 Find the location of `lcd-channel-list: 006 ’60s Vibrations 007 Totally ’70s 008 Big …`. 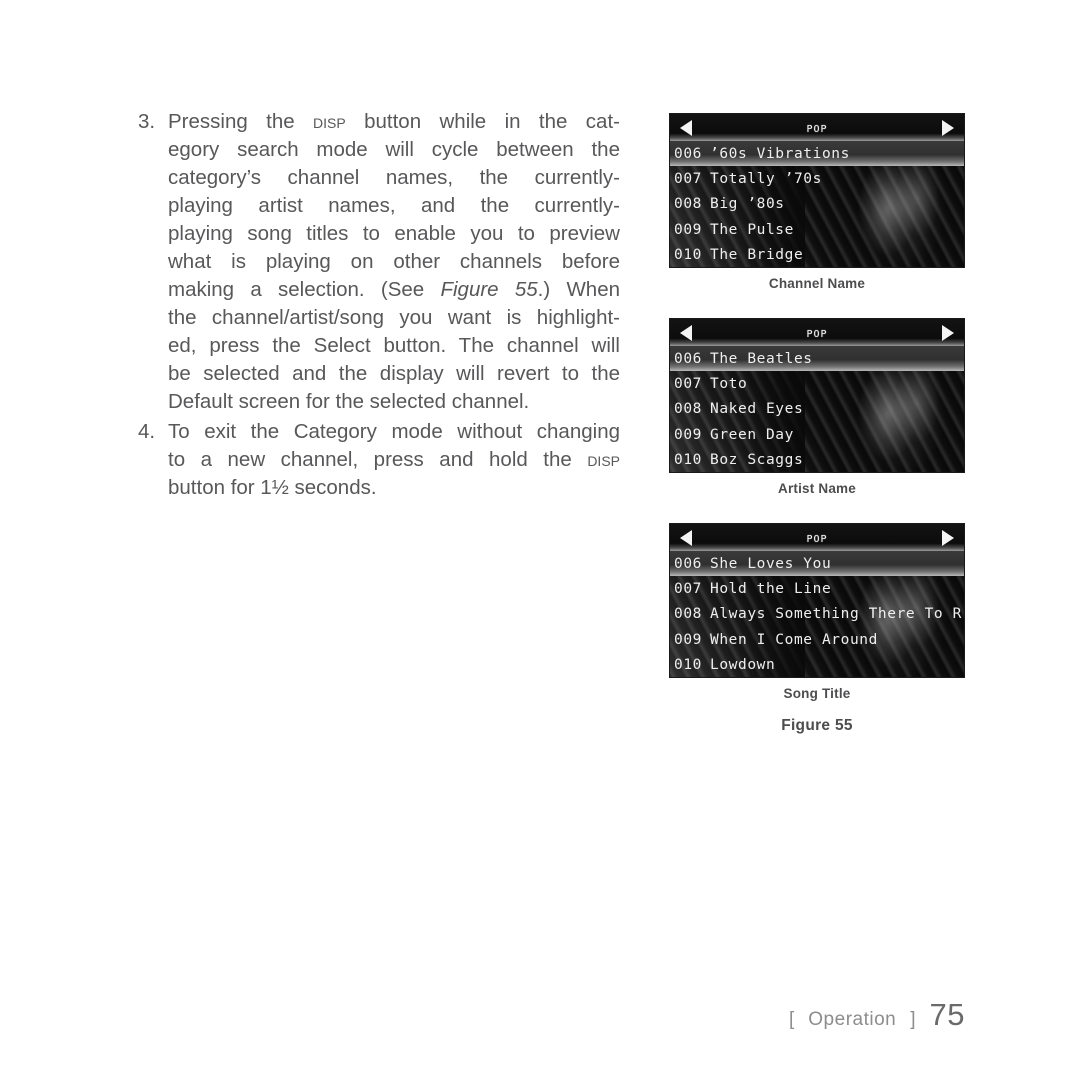

lcd-channel-list: 006 ’60s Vibrations 007 Totally ’70s 008 Big … is located at coordinates (817, 204).